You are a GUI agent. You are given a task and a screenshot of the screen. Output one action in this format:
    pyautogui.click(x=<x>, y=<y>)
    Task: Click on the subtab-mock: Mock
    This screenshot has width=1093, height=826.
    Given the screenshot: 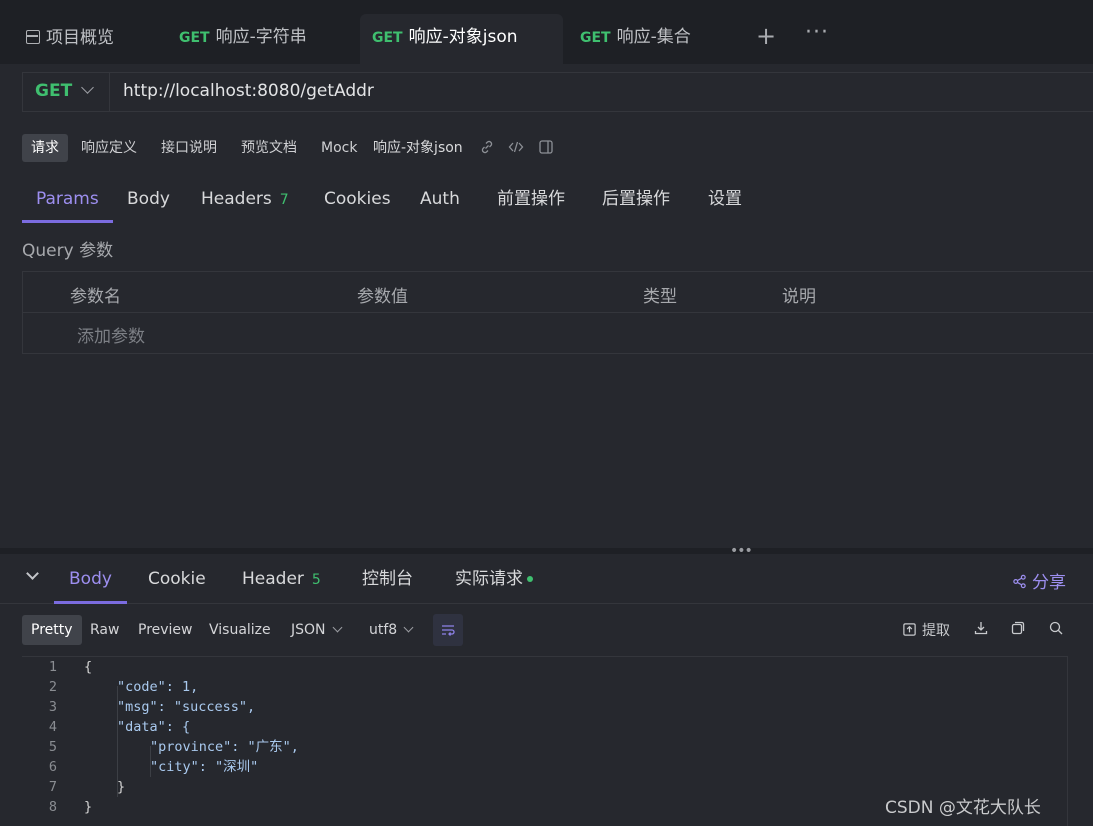 What is the action you would take?
    pyautogui.click(x=339, y=148)
    